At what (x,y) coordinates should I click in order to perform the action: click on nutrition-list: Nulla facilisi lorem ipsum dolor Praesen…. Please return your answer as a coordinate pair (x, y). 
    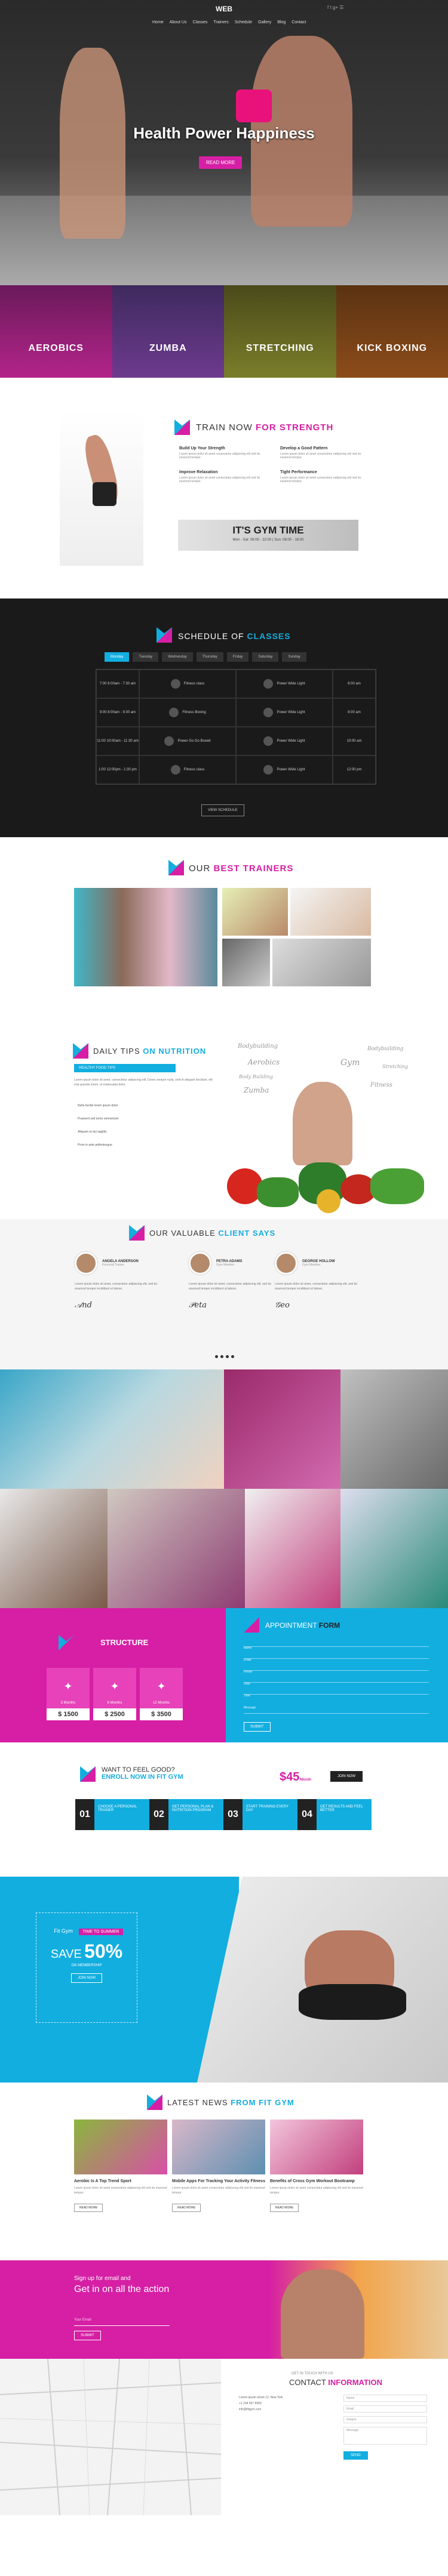
    Looking at the image, I should click on (137, 1130).